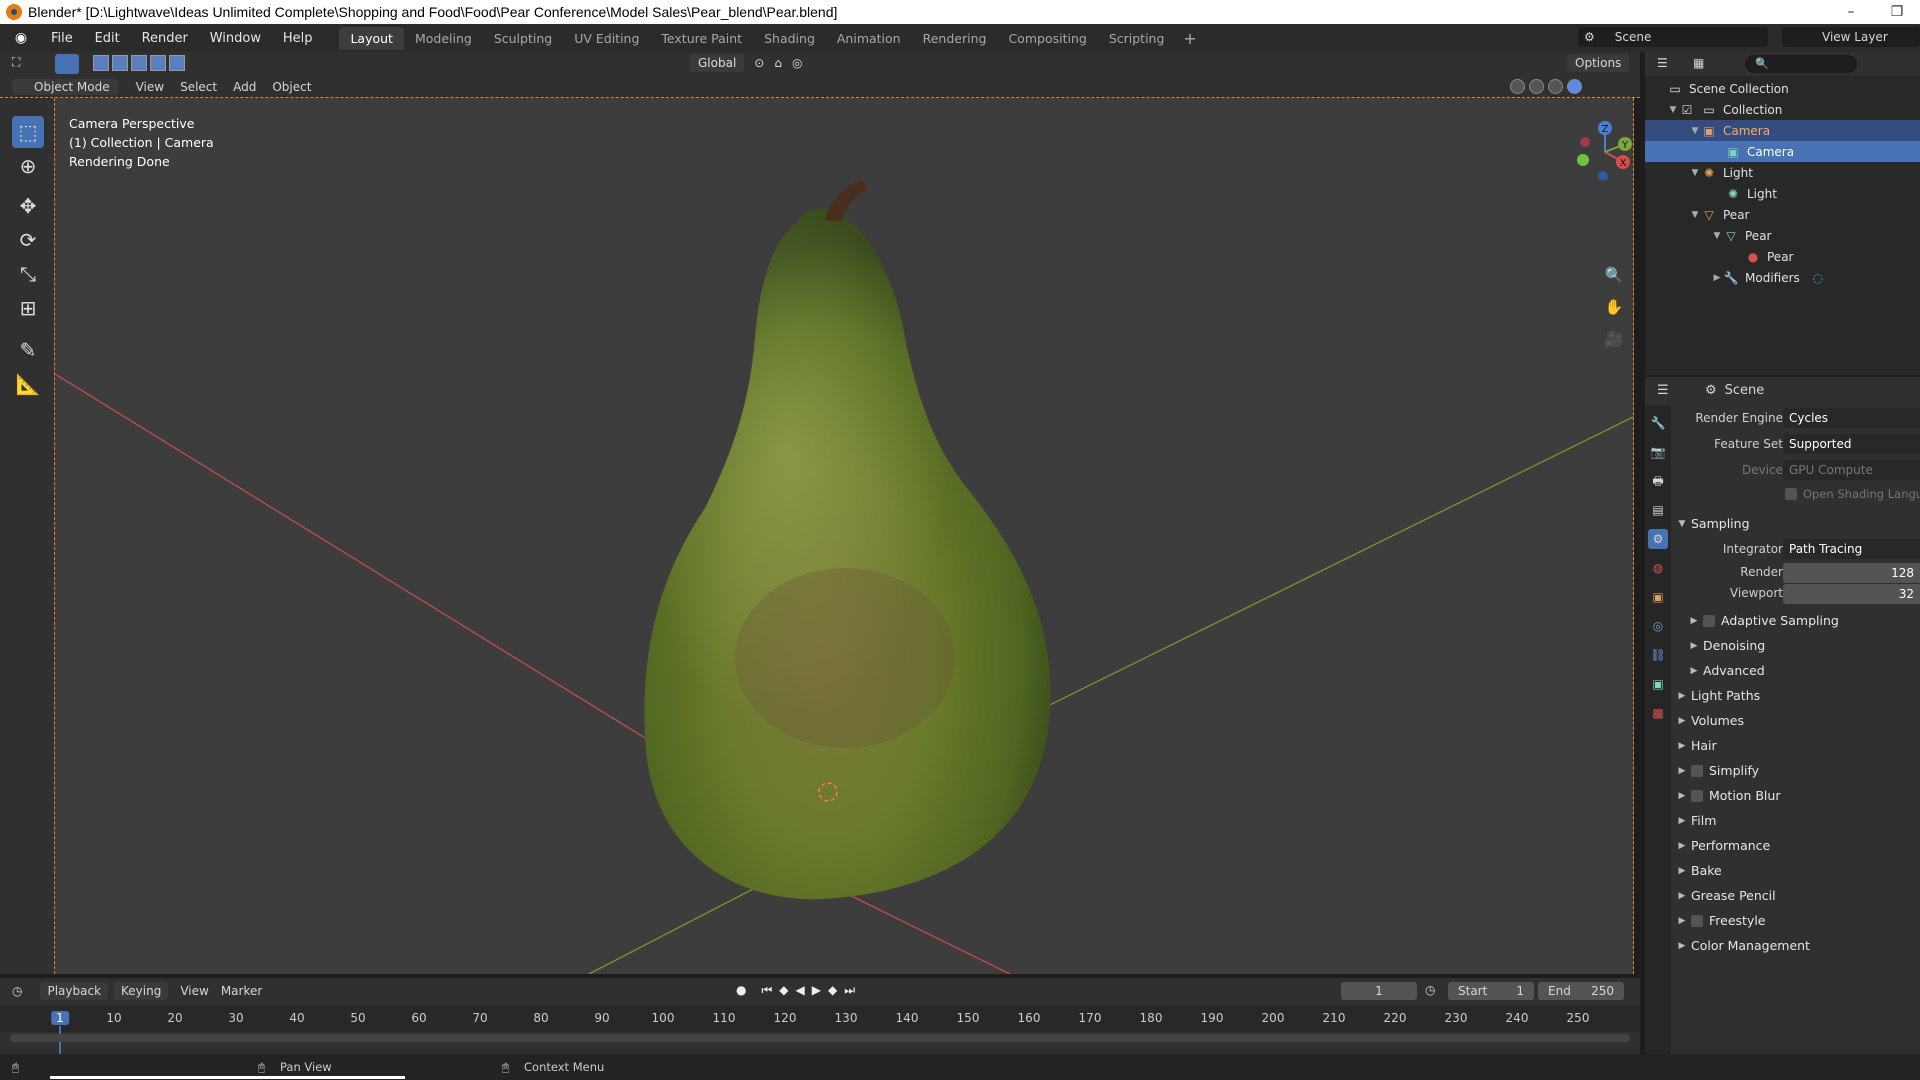  Describe the element at coordinates (291, 87) in the screenshot. I see `menu-object: Object` at that location.